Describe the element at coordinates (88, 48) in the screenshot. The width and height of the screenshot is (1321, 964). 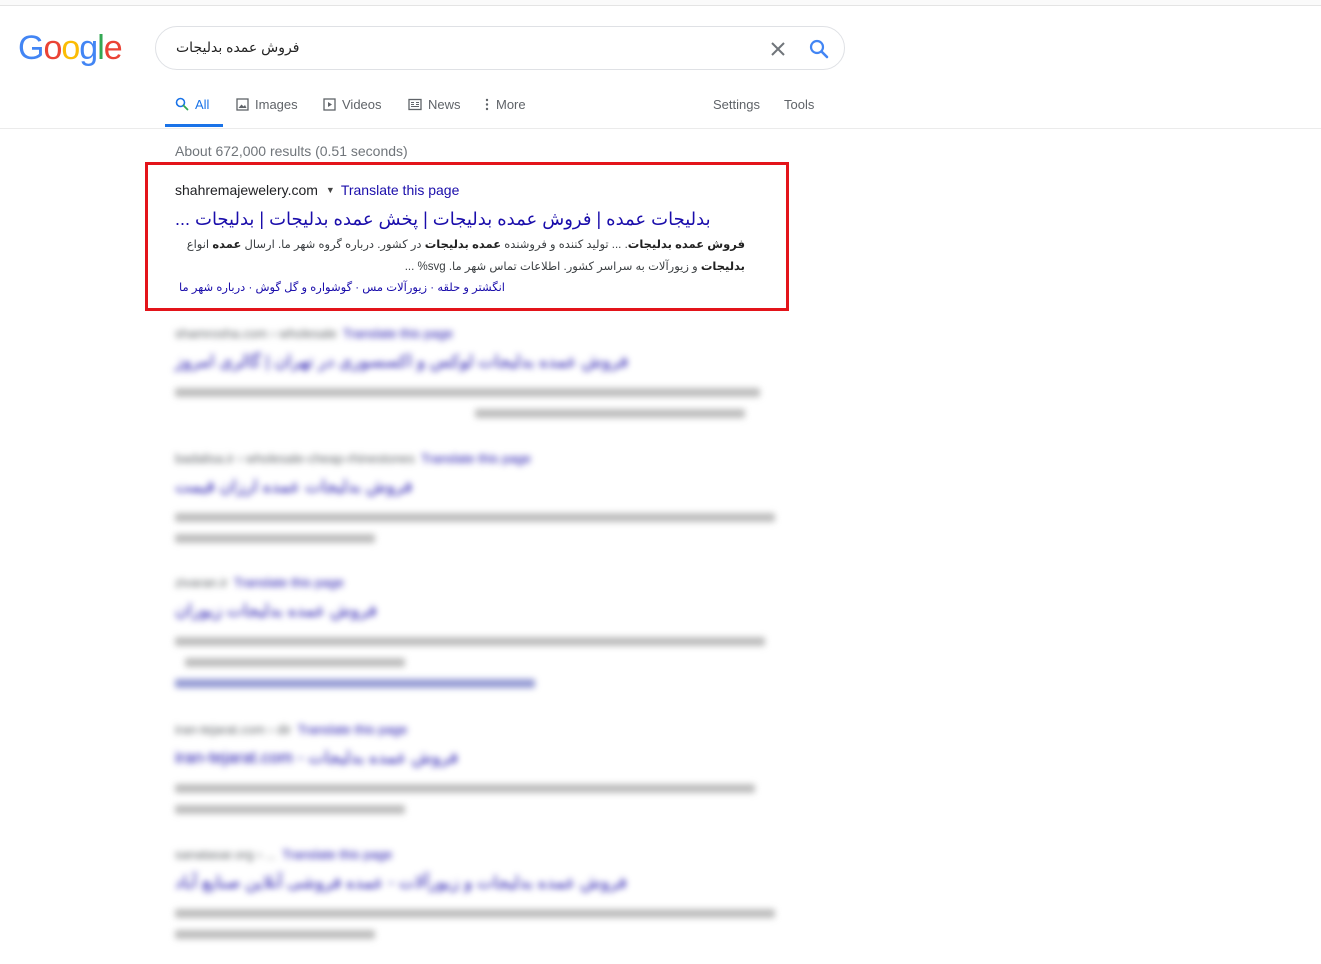
I see `logo-letter: g` at that location.